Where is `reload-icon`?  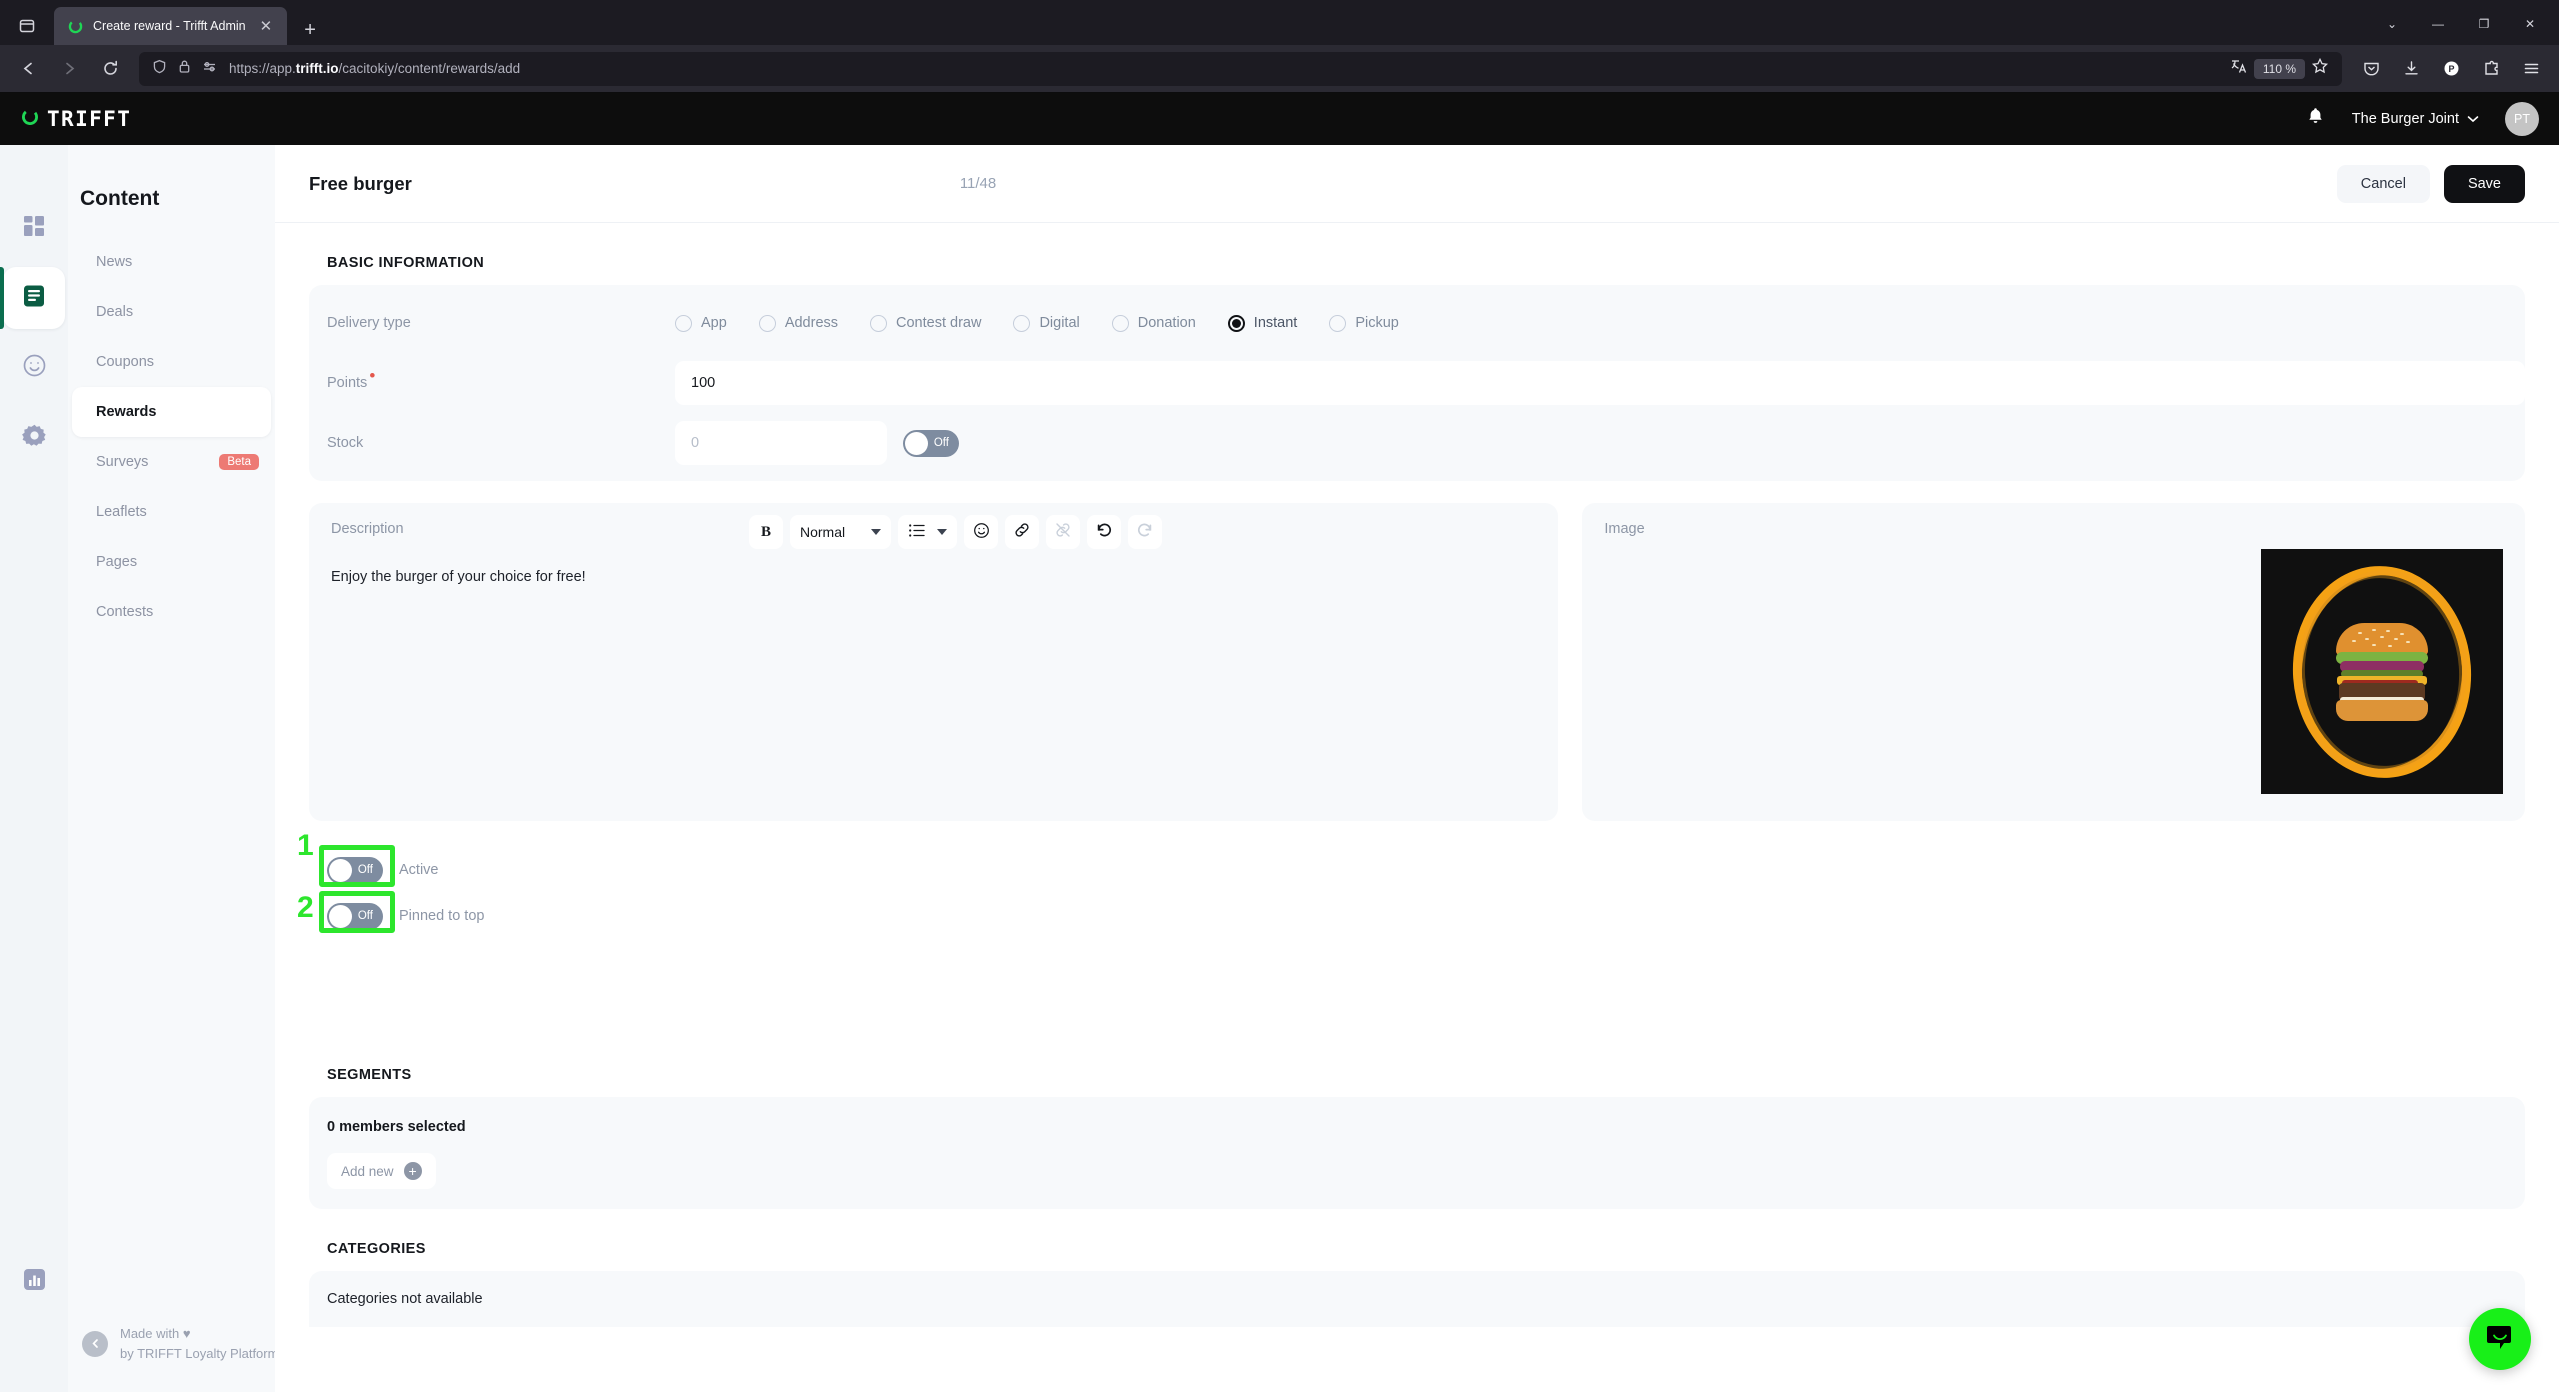
reload-icon is located at coordinates (110, 69).